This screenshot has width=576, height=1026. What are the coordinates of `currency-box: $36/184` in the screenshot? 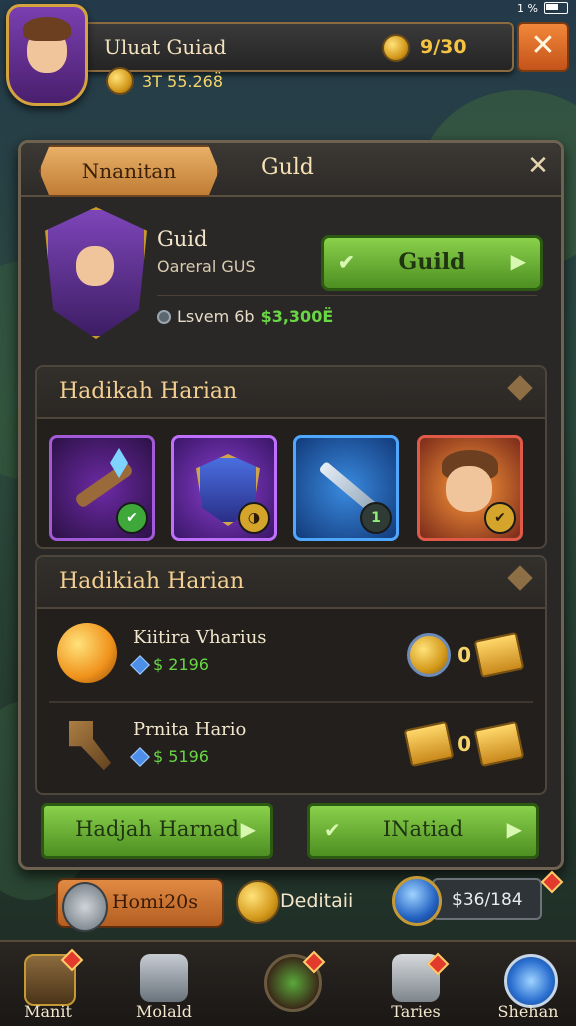 It's located at (487, 899).